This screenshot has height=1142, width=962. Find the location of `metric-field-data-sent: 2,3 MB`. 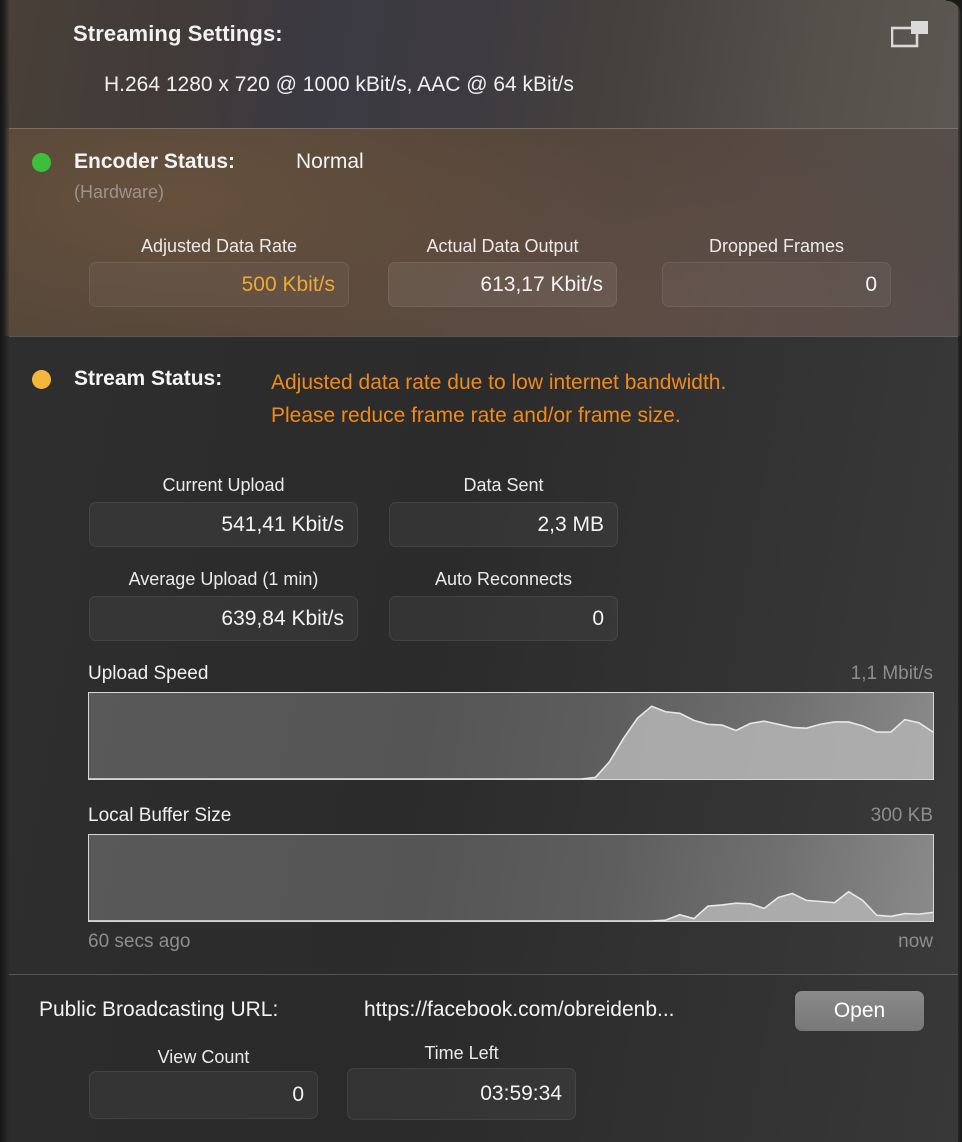

metric-field-data-sent: 2,3 MB is located at coordinates (503, 524).